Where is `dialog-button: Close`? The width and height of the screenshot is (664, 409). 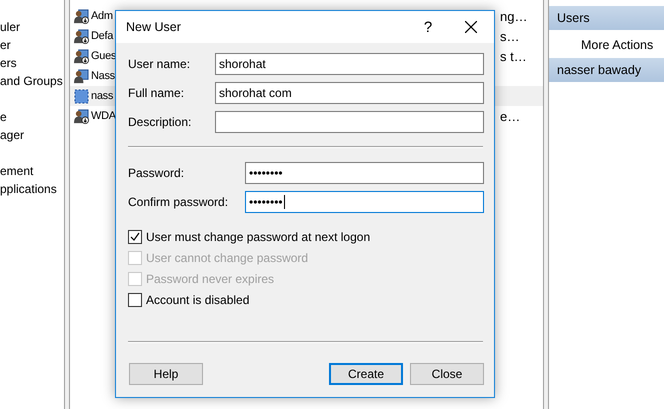
dialog-button: Close is located at coordinates (447, 374).